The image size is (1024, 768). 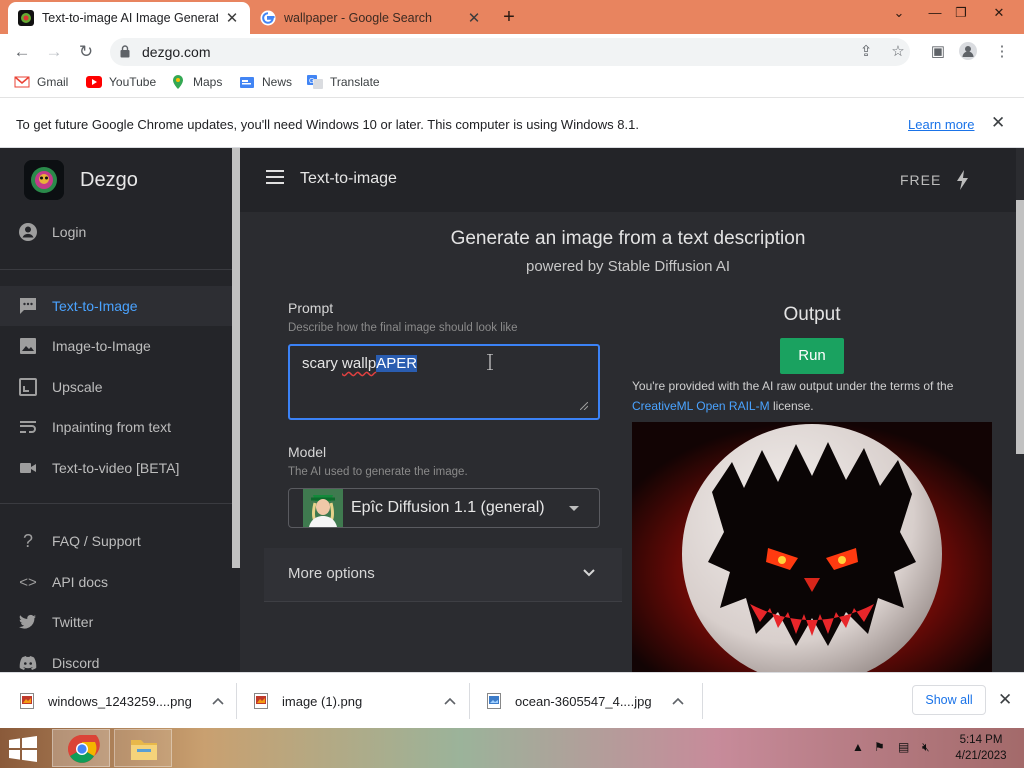 I want to click on google-favicon-icon, so click(x=268, y=18).